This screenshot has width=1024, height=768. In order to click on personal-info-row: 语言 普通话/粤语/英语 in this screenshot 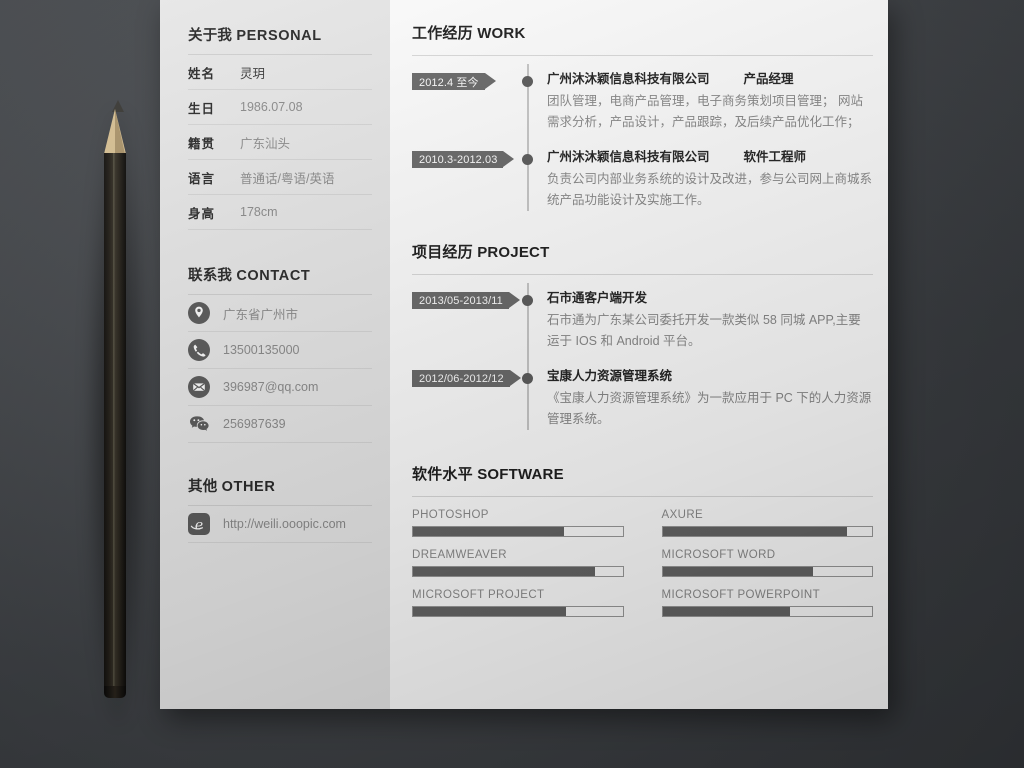, I will do `click(280, 177)`.